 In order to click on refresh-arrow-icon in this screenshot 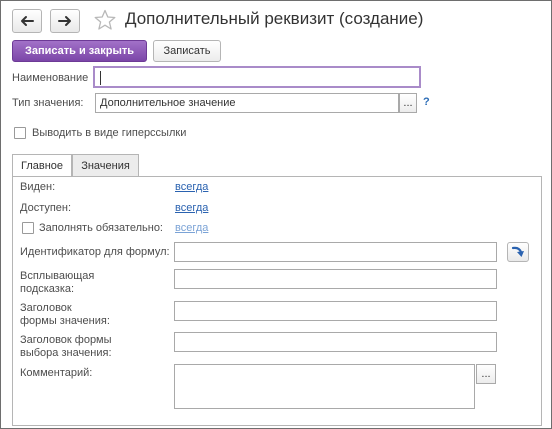, I will do `click(517, 251)`.